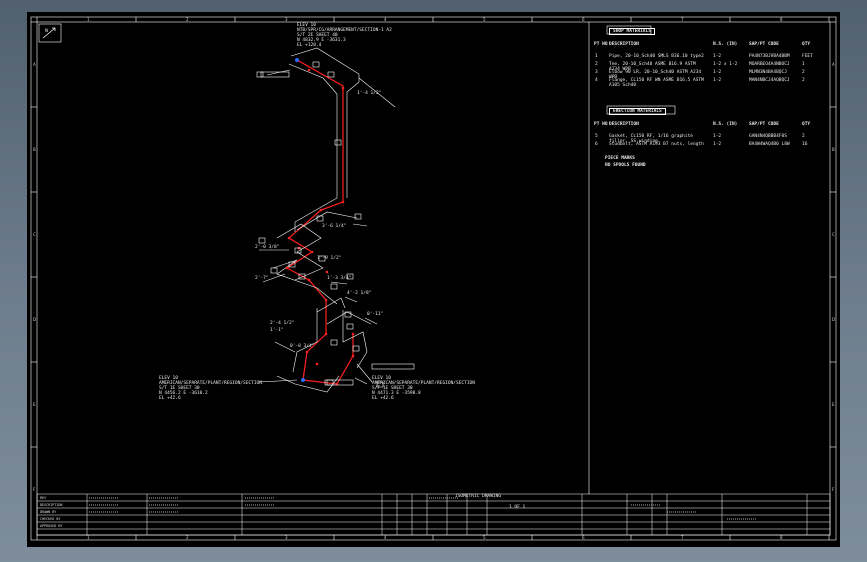 Image resolution: width=867 pixels, height=562 pixels. What do you see at coordinates (385, 537) in the screenshot?
I see `grid-label-bottom: 4` at bounding box center [385, 537].